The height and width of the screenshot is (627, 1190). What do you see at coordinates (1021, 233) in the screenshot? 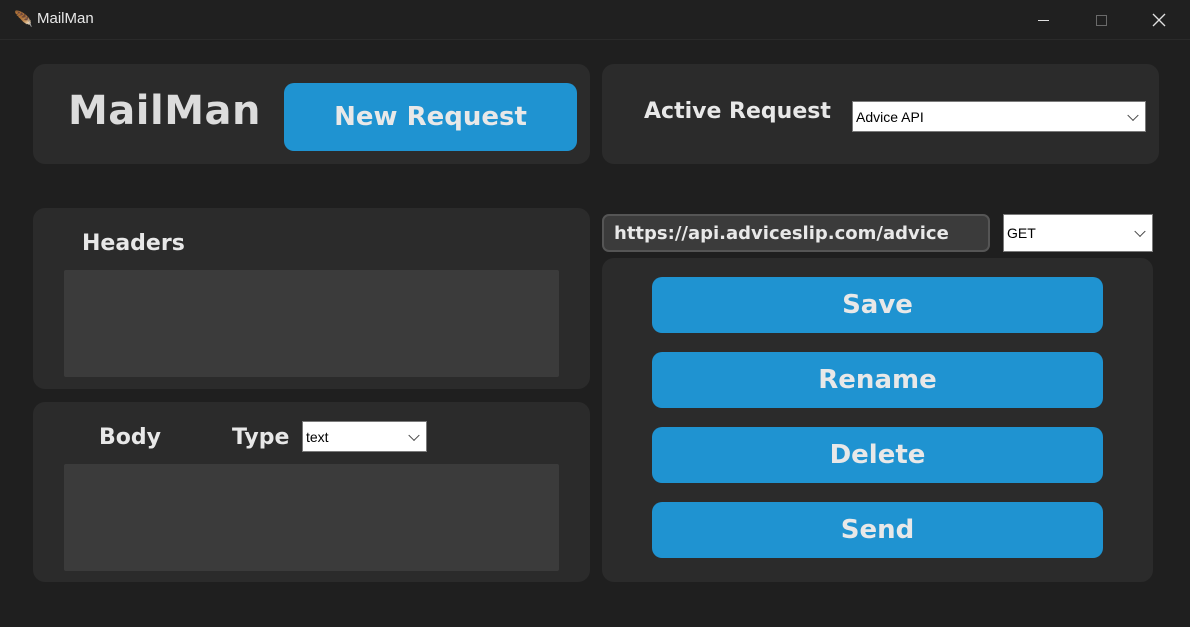
I see `method-value: GET` at bounding box center [1021, 233].